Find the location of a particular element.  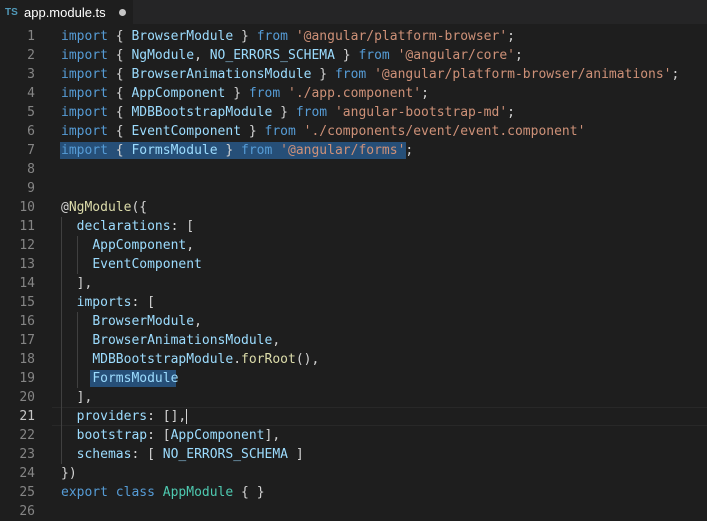

code-token: } is located at coordinates (237, 93).